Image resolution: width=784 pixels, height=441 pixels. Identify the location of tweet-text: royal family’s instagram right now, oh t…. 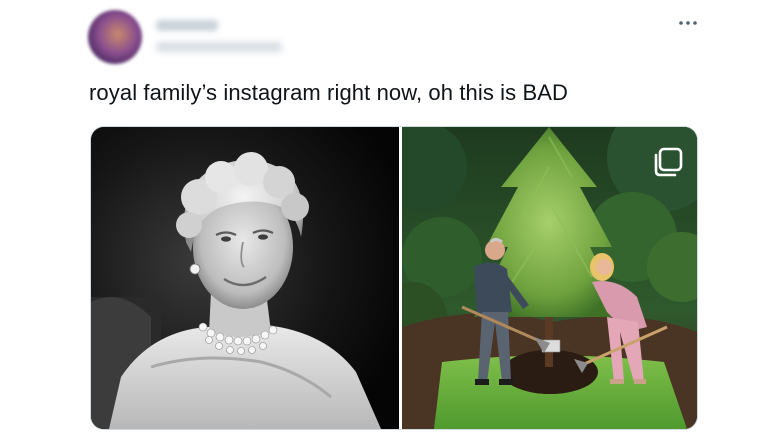
(328, 92).